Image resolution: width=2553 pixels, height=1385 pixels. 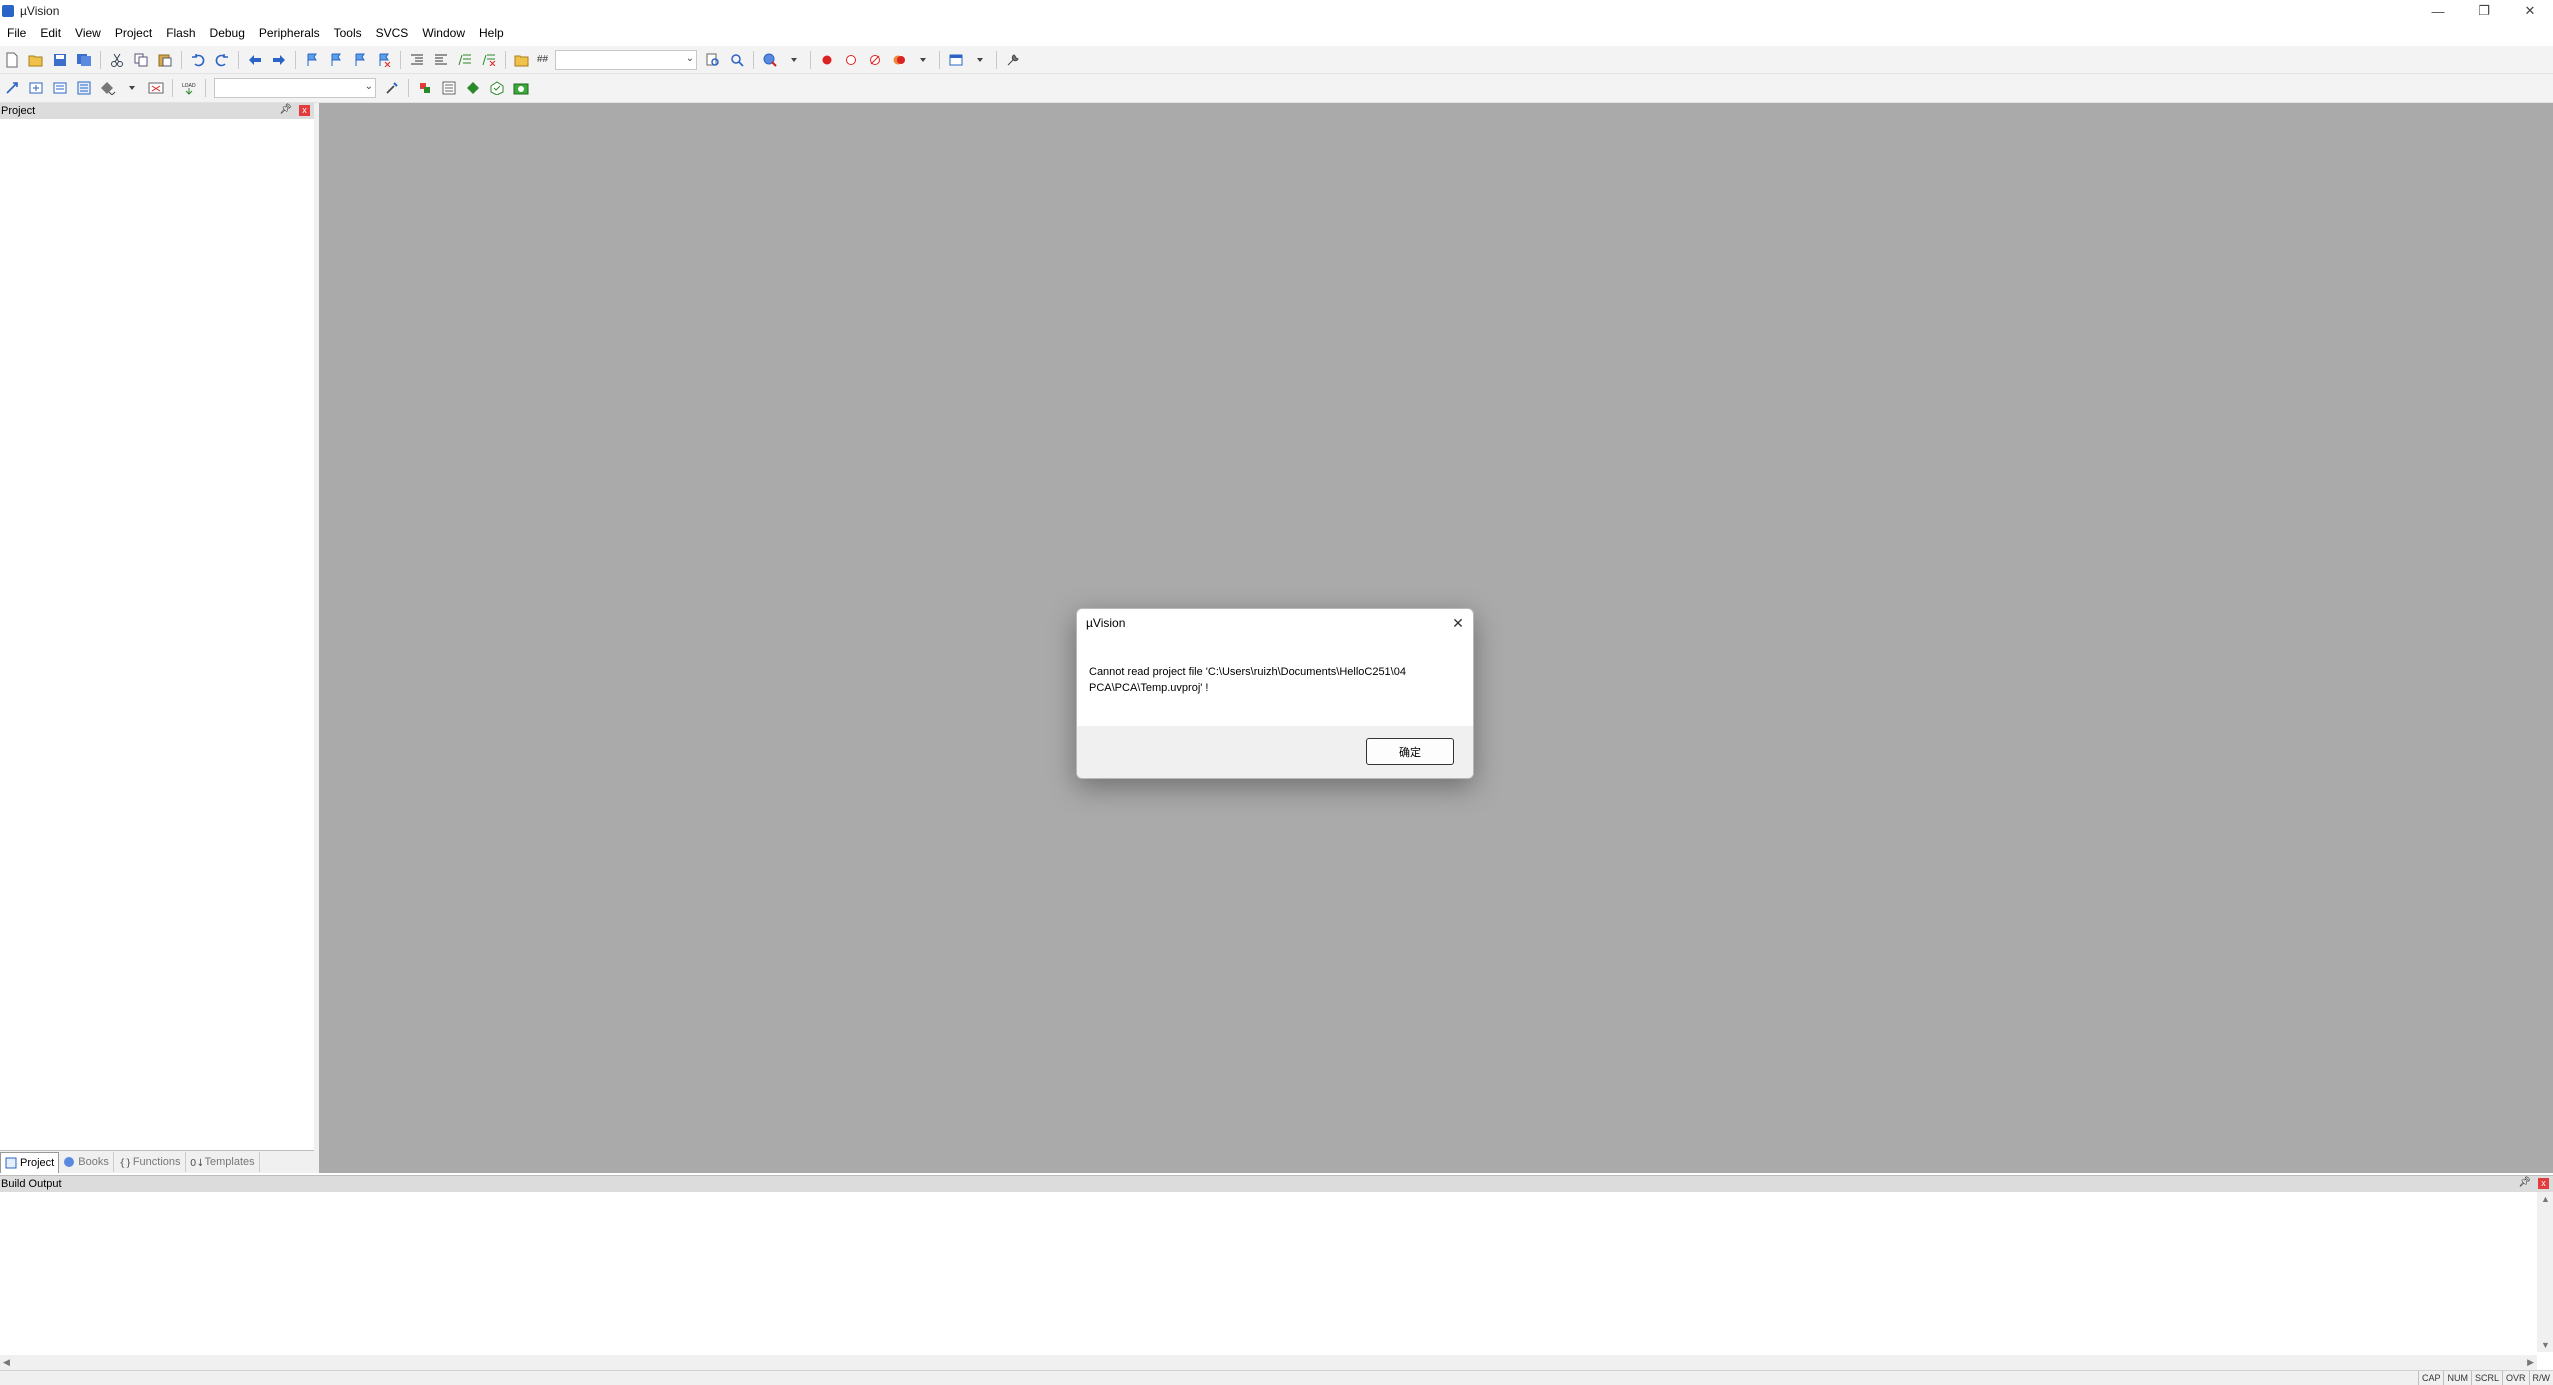 I want to click on pack-installer-icon, so click(x=497, y=88).